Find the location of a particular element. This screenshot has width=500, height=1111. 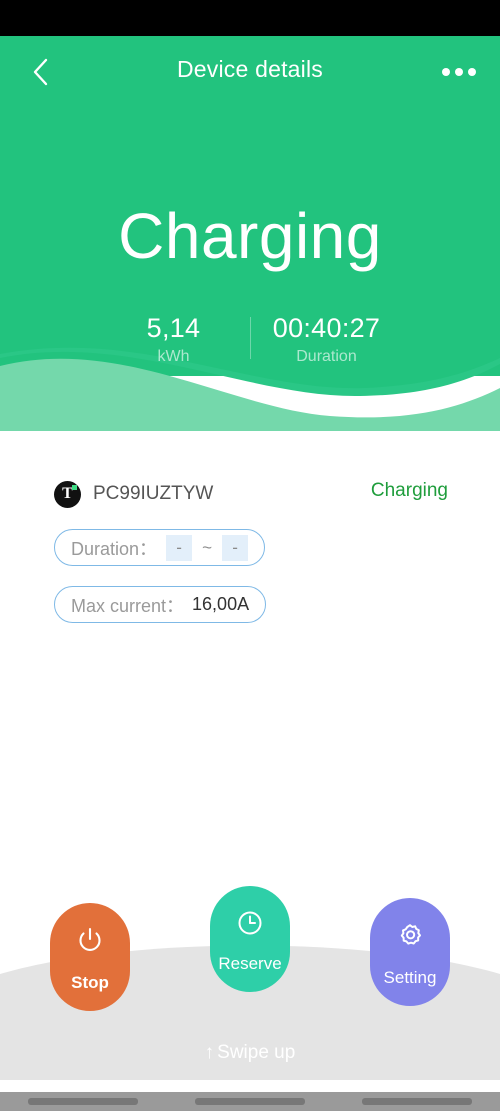

status-badge: Charging is located at coordinates (409, 490).